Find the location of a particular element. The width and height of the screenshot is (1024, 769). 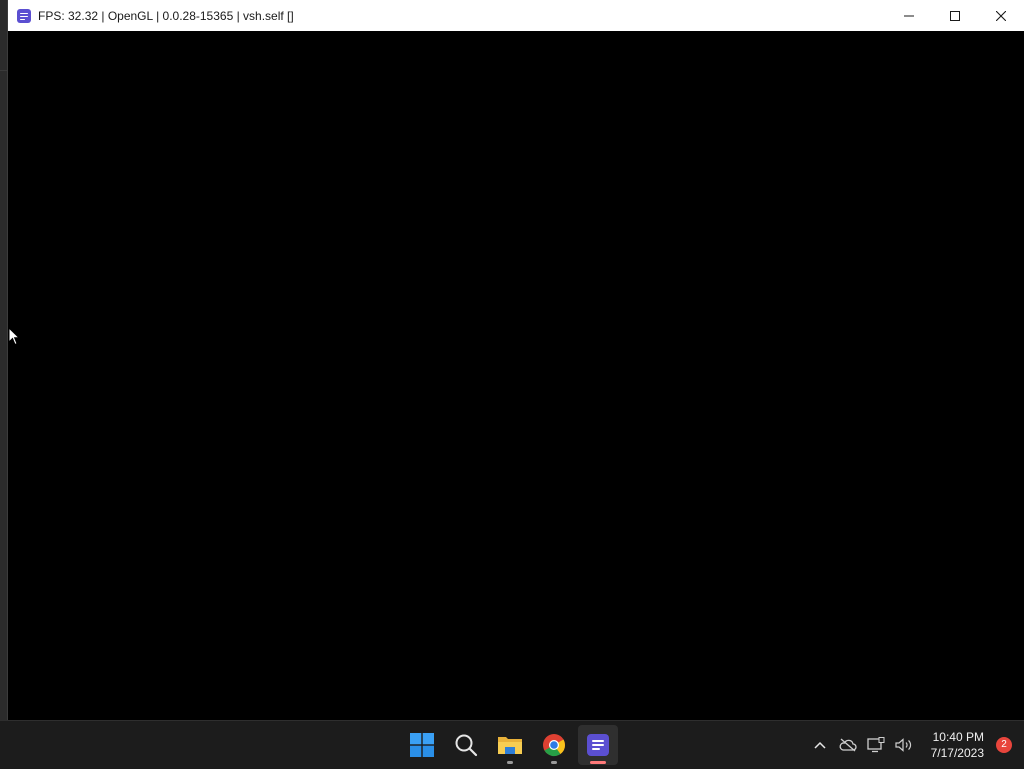

clock-date: 7/17/2023 is located at coordinates (957, 753).